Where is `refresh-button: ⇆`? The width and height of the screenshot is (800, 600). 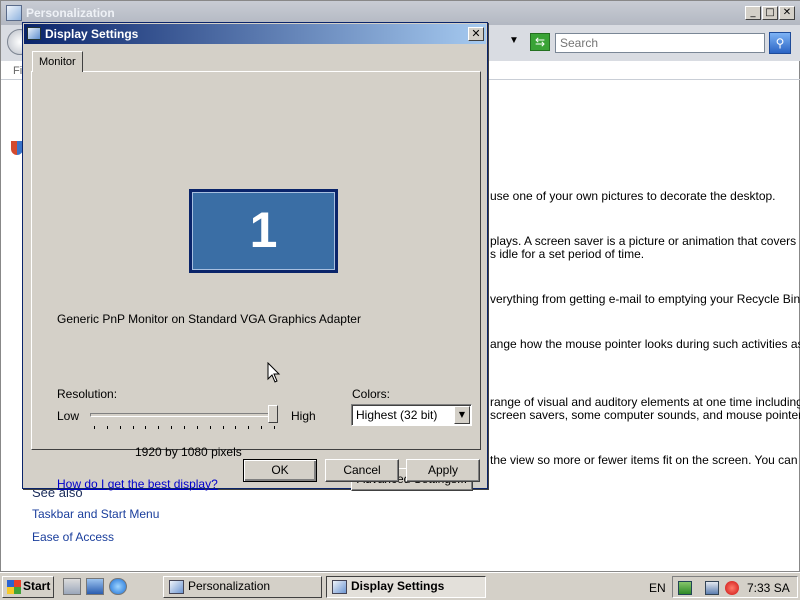
refresh-button: ⇆ is located at coordinates (540, 42).